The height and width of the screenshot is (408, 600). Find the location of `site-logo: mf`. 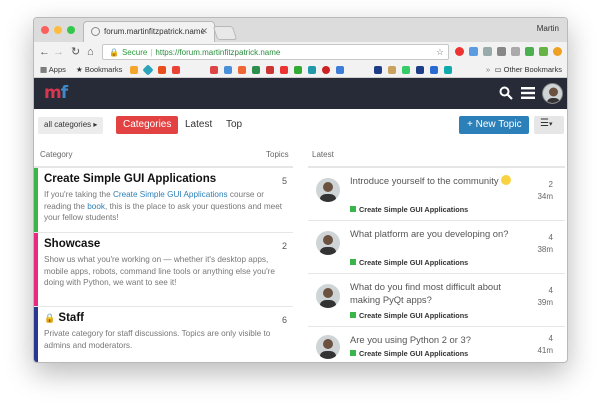

site-logo: mf is located at coordinates (56, 93).